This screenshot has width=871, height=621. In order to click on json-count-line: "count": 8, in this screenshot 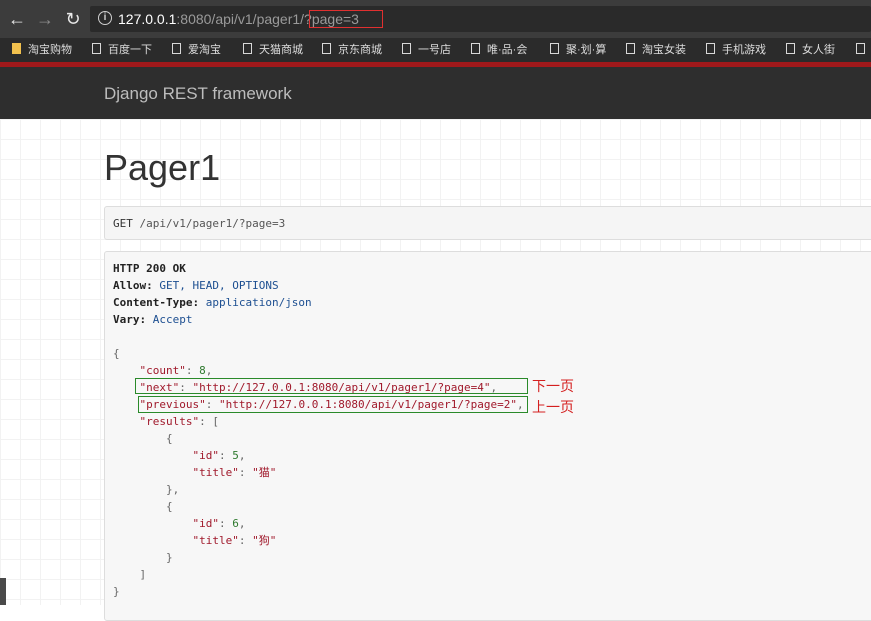, I will do `click(176, 370)`.